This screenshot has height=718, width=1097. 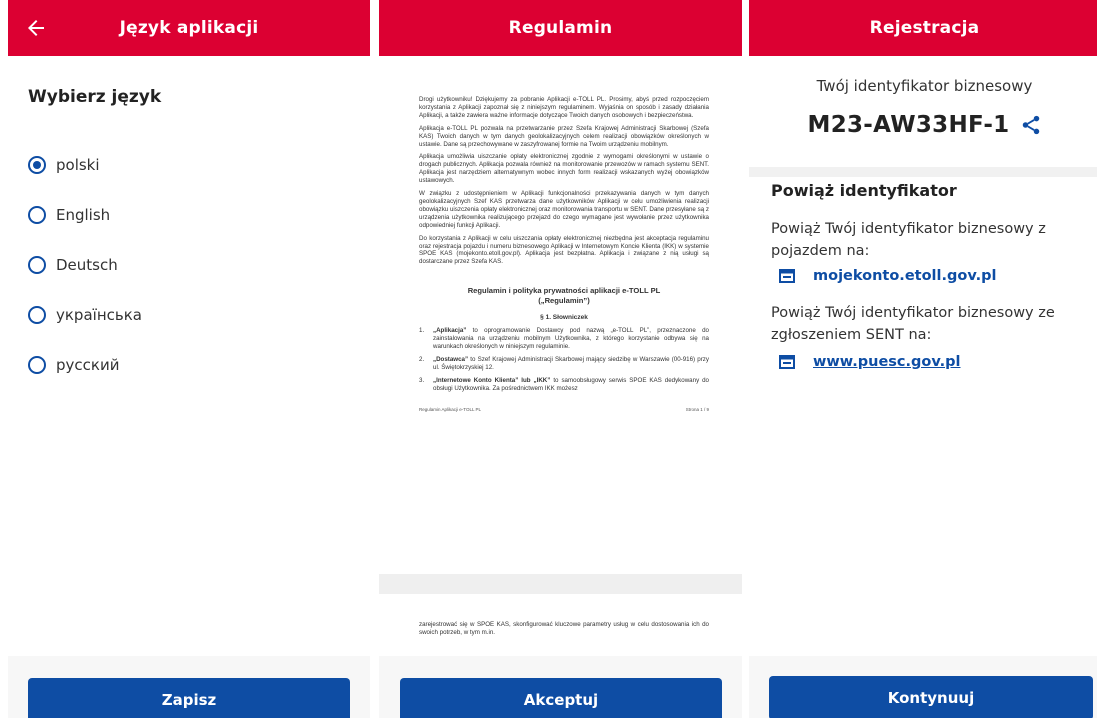 What do you see at coordinates (422, 380) in the screenshot?
I see `definition-number: 3.` at bounding box center [422, 380].